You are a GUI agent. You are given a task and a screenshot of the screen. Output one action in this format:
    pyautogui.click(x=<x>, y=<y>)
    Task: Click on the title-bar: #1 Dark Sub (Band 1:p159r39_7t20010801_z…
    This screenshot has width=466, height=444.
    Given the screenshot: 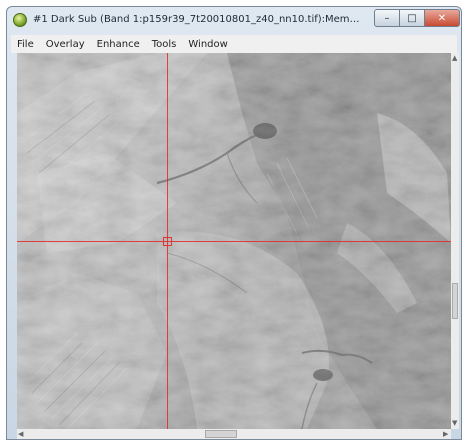 What is the action you would take?
    pyautogui.click(x=234, y=21)
    